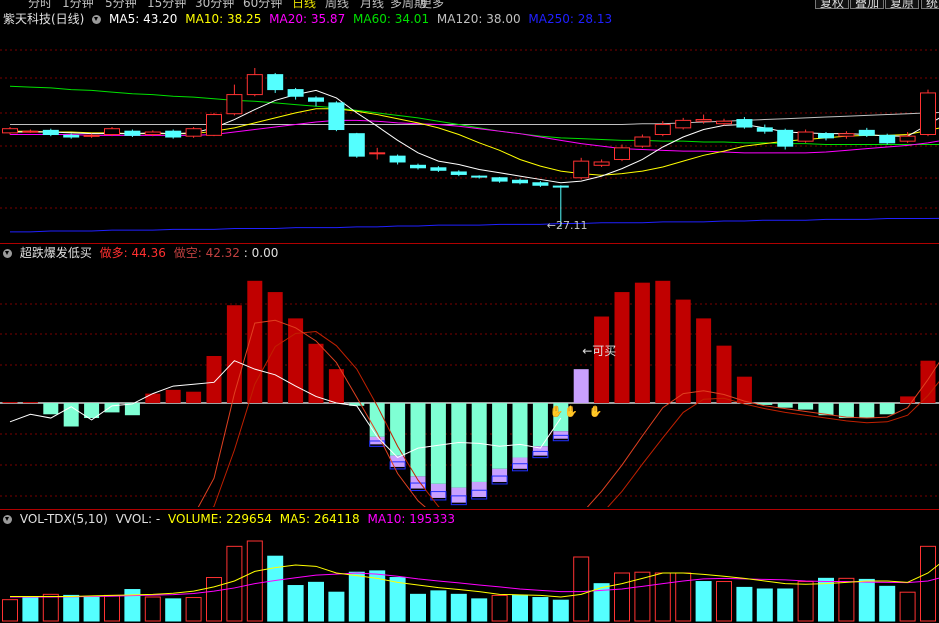  What do you see at coordinates (867, 4) in the screenshot?
I see `overlay-button: 叠加` at bounding box center [867, 4].